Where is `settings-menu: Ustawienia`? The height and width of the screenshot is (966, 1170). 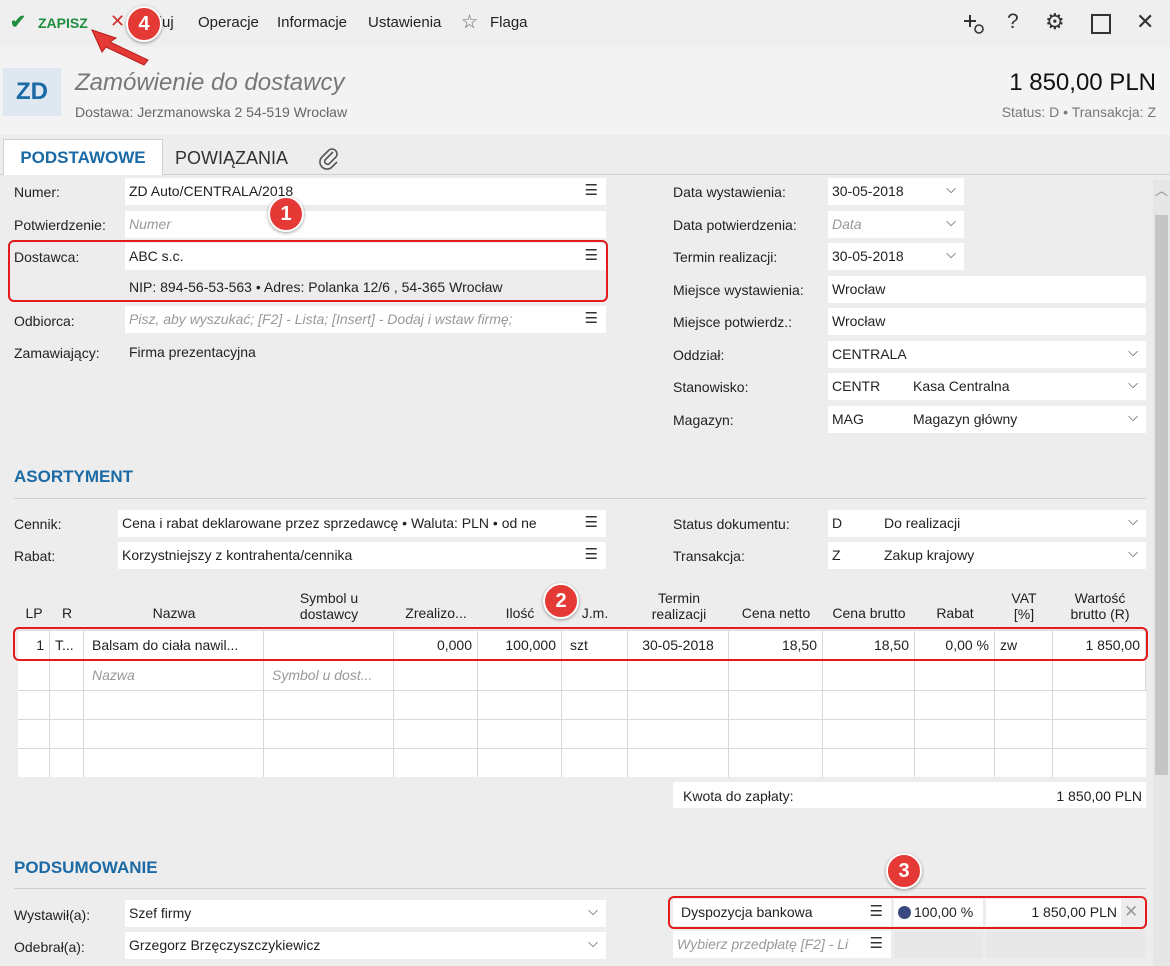 settings-menu: Ustawienia is located at coordinates (404, 22).